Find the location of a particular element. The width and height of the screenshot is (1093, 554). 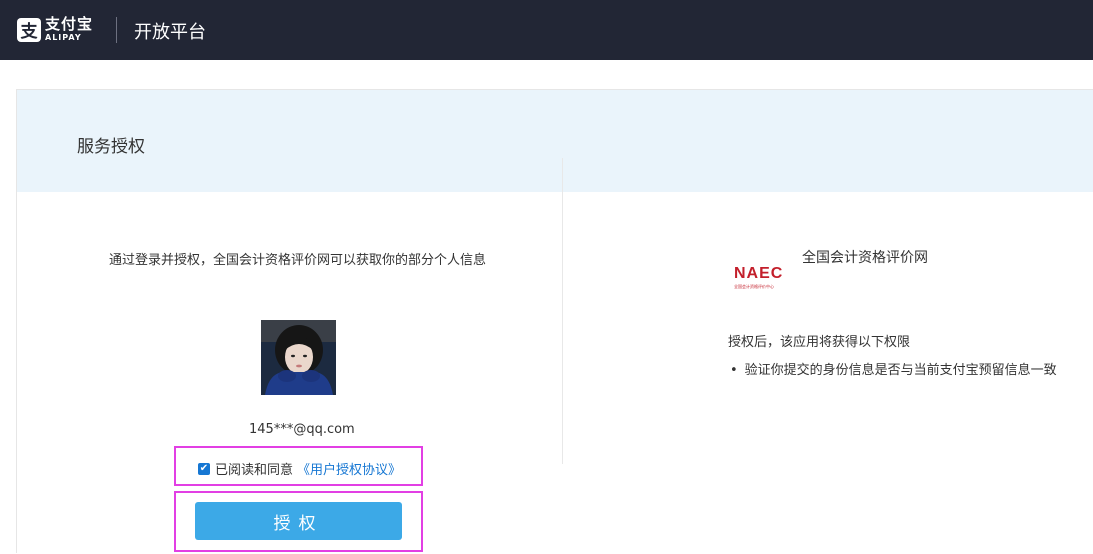

agreement-row: ✔ 已阅读和同意 《用户授权协议》 is located at coordinates (299, 468).